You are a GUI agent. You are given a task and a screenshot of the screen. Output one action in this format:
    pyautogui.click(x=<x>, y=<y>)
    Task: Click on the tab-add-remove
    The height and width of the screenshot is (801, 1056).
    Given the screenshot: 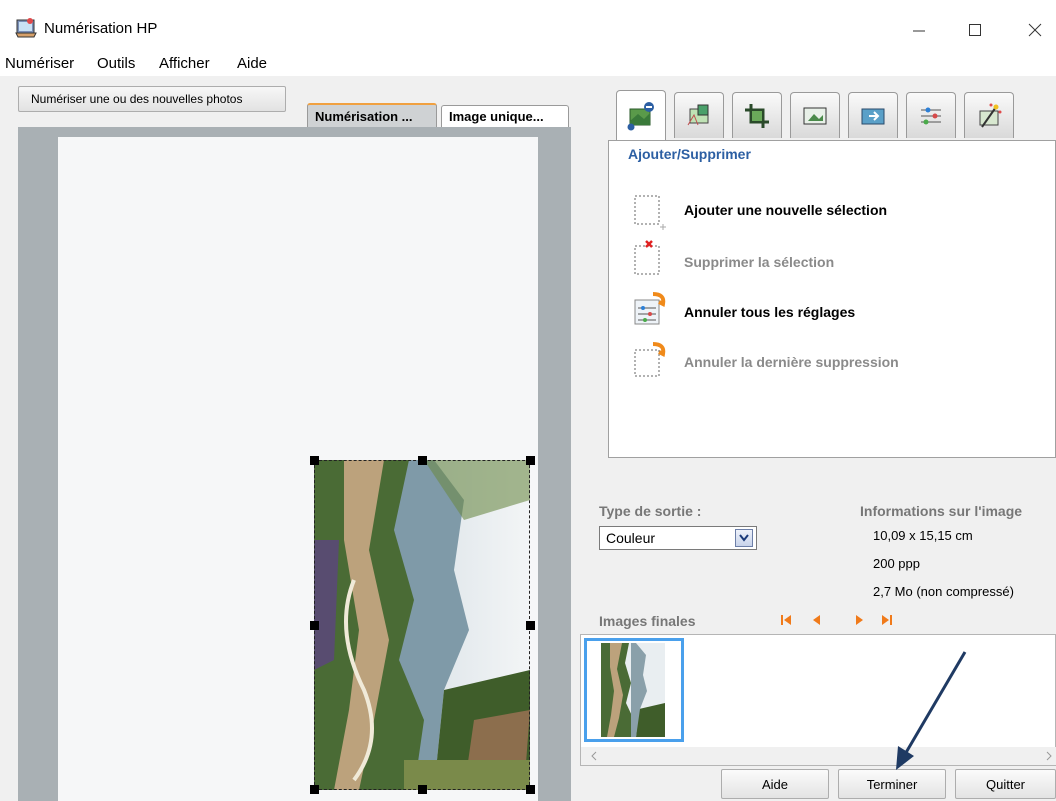 What is the action you would take?
    pyautogui.click(x=641, y=115)
    